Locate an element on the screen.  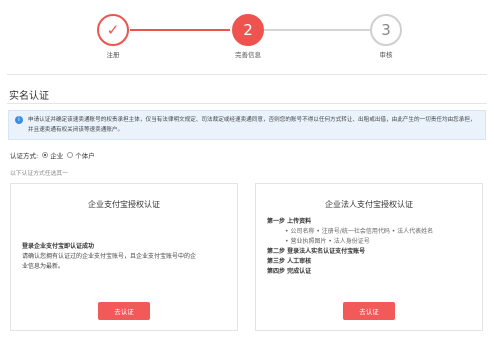
card-line: 请确认您拥有认证过的企业支付宝账号，且企业支付宝账号中的企 is located at coordinates (109, 256).